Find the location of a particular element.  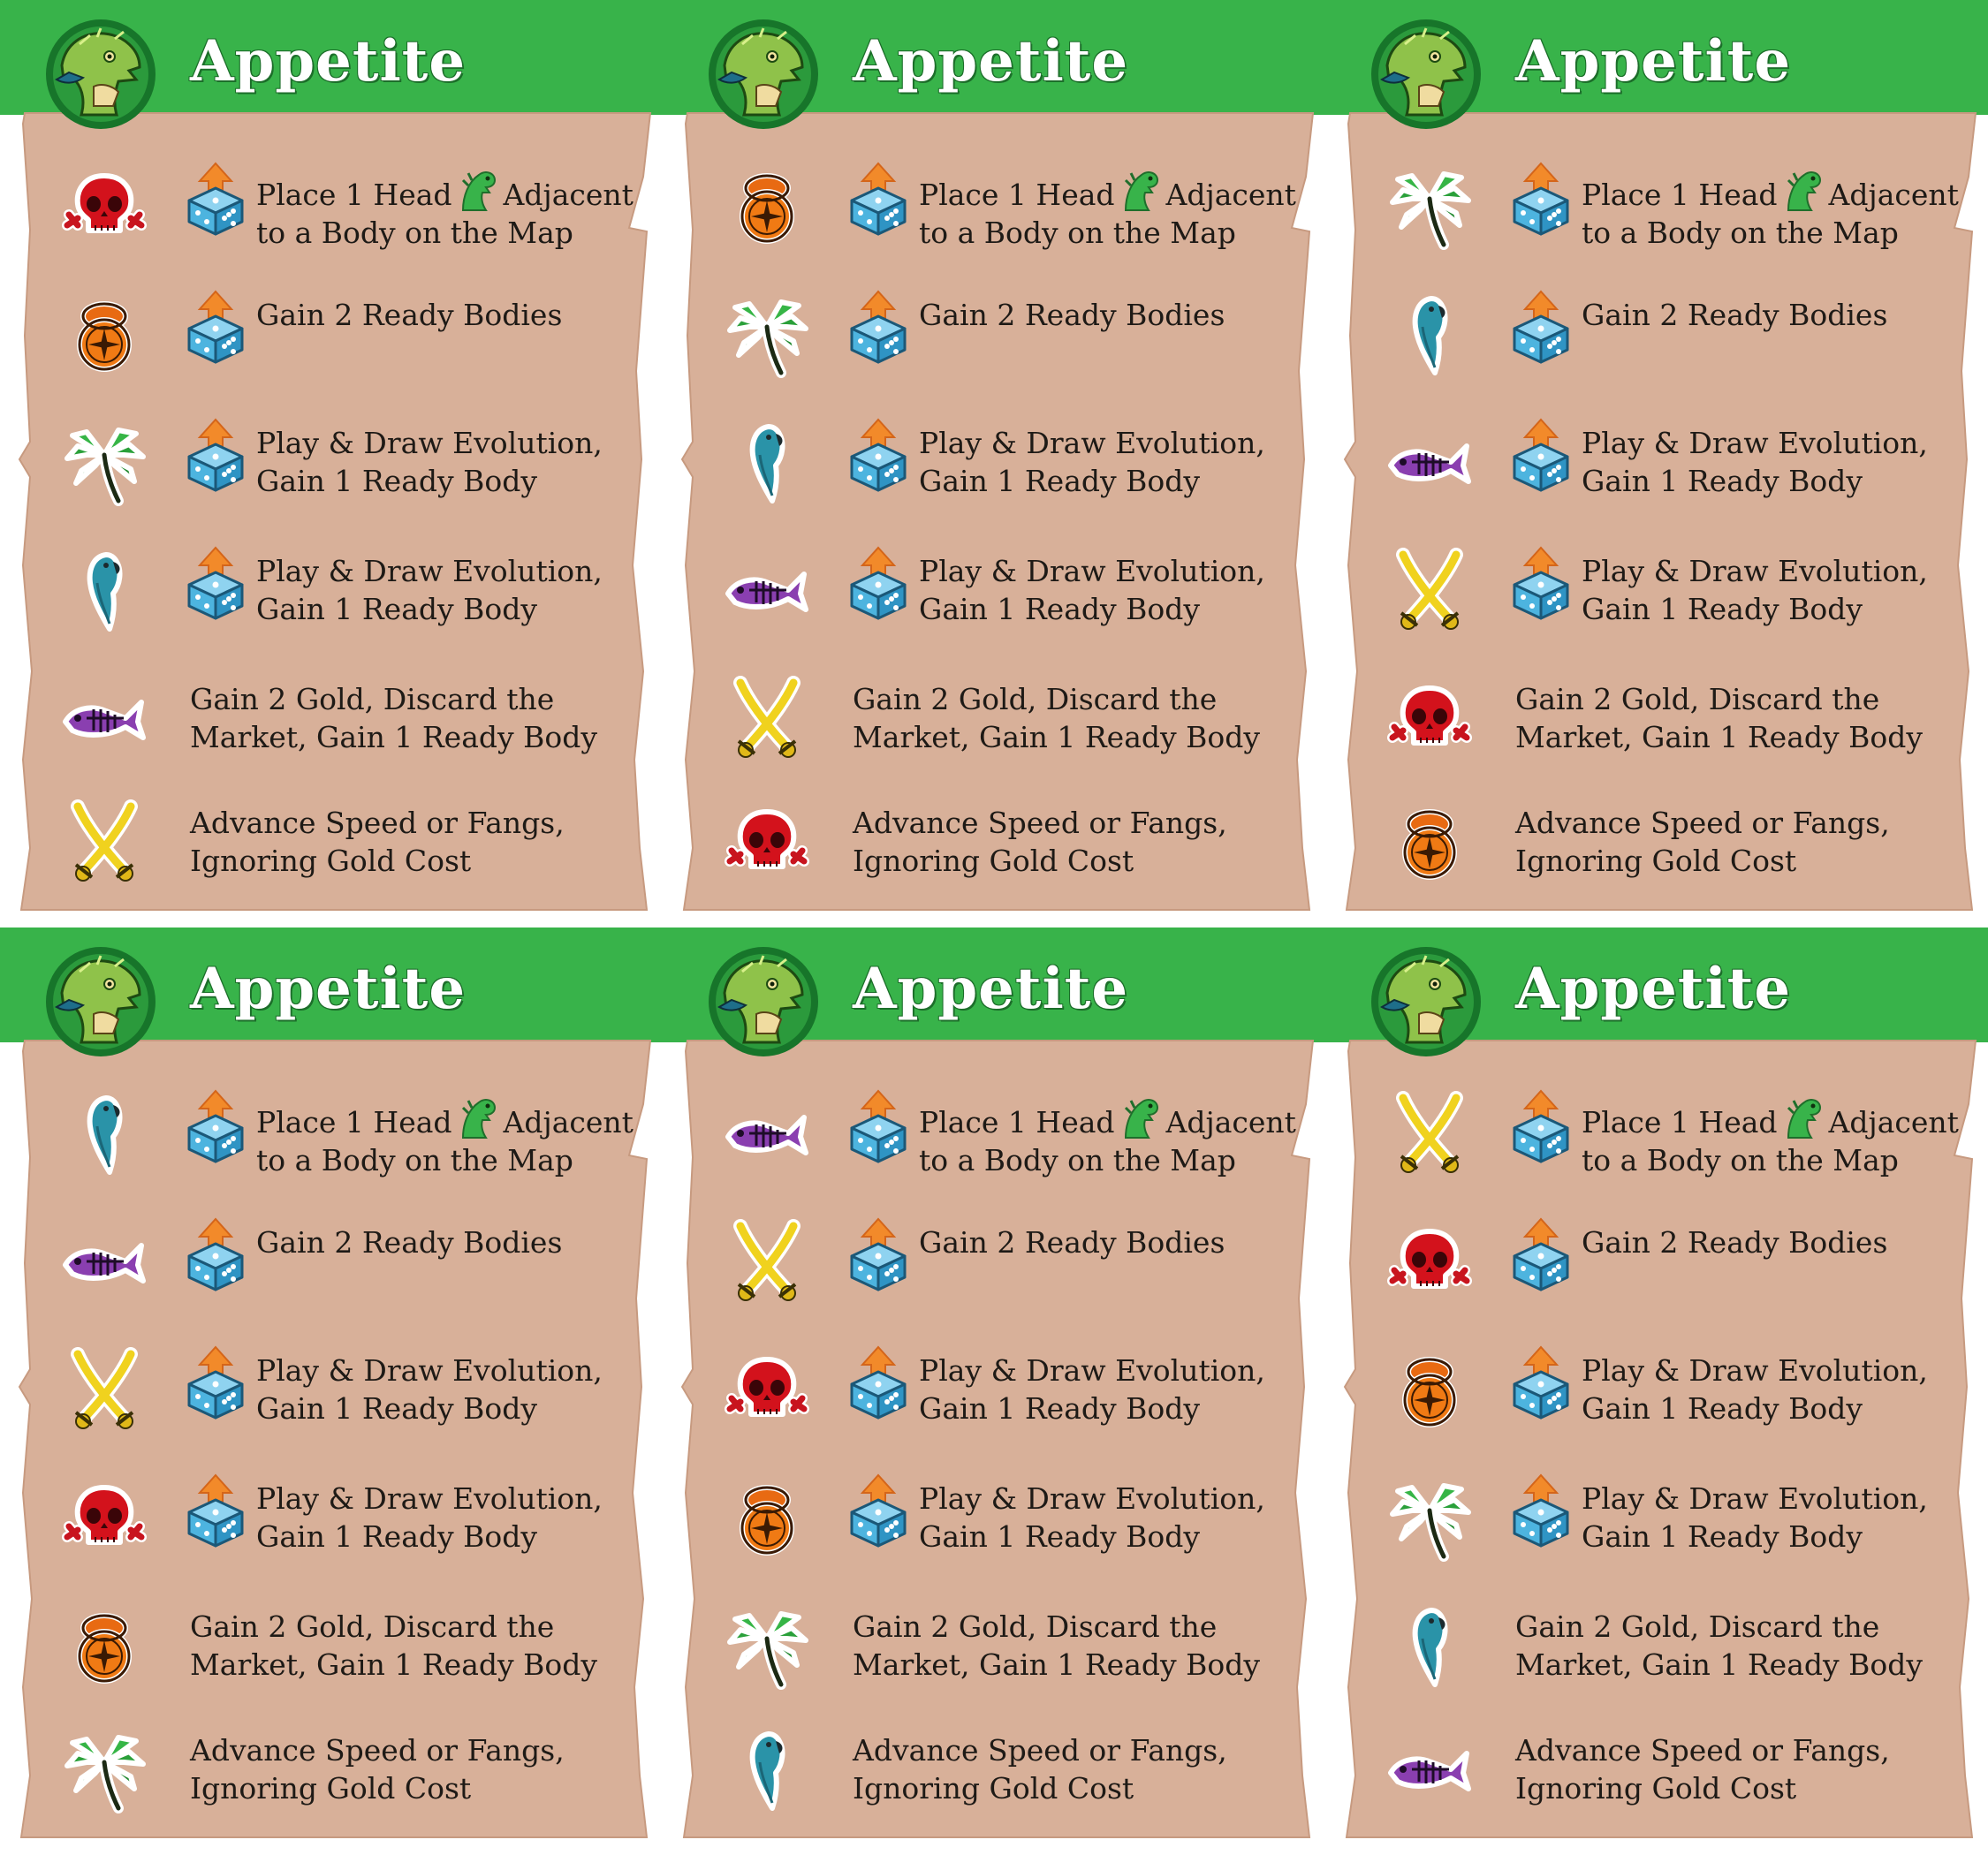

compass-icon is located at coordinates (1429, 1391).